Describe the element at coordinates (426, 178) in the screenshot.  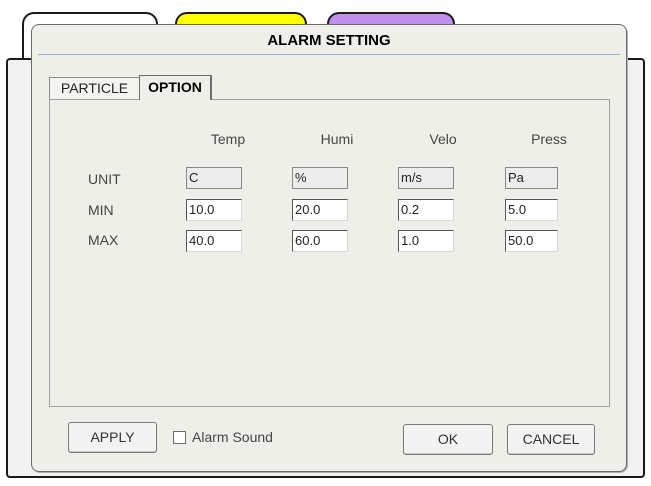
I see `unit-velo-field: m/s` at that location.